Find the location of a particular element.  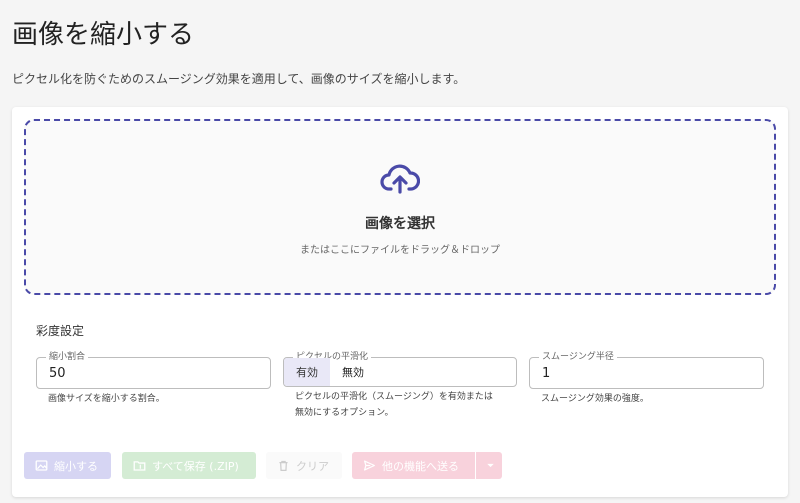

save-all-zip-button: すべて保存 (.ZIP) is located at coordinates (189, 465).